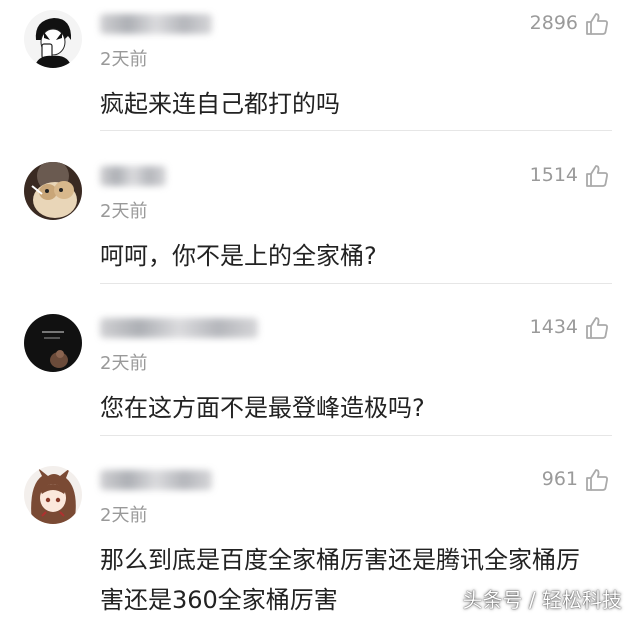 The height and width of the screenshot is (620, 640). What do you see at coordinates (238, 256) in the screenshot?
I see `comment-text: 呵呵，你不是上的全家桶?` at bounding box center [238, 256].